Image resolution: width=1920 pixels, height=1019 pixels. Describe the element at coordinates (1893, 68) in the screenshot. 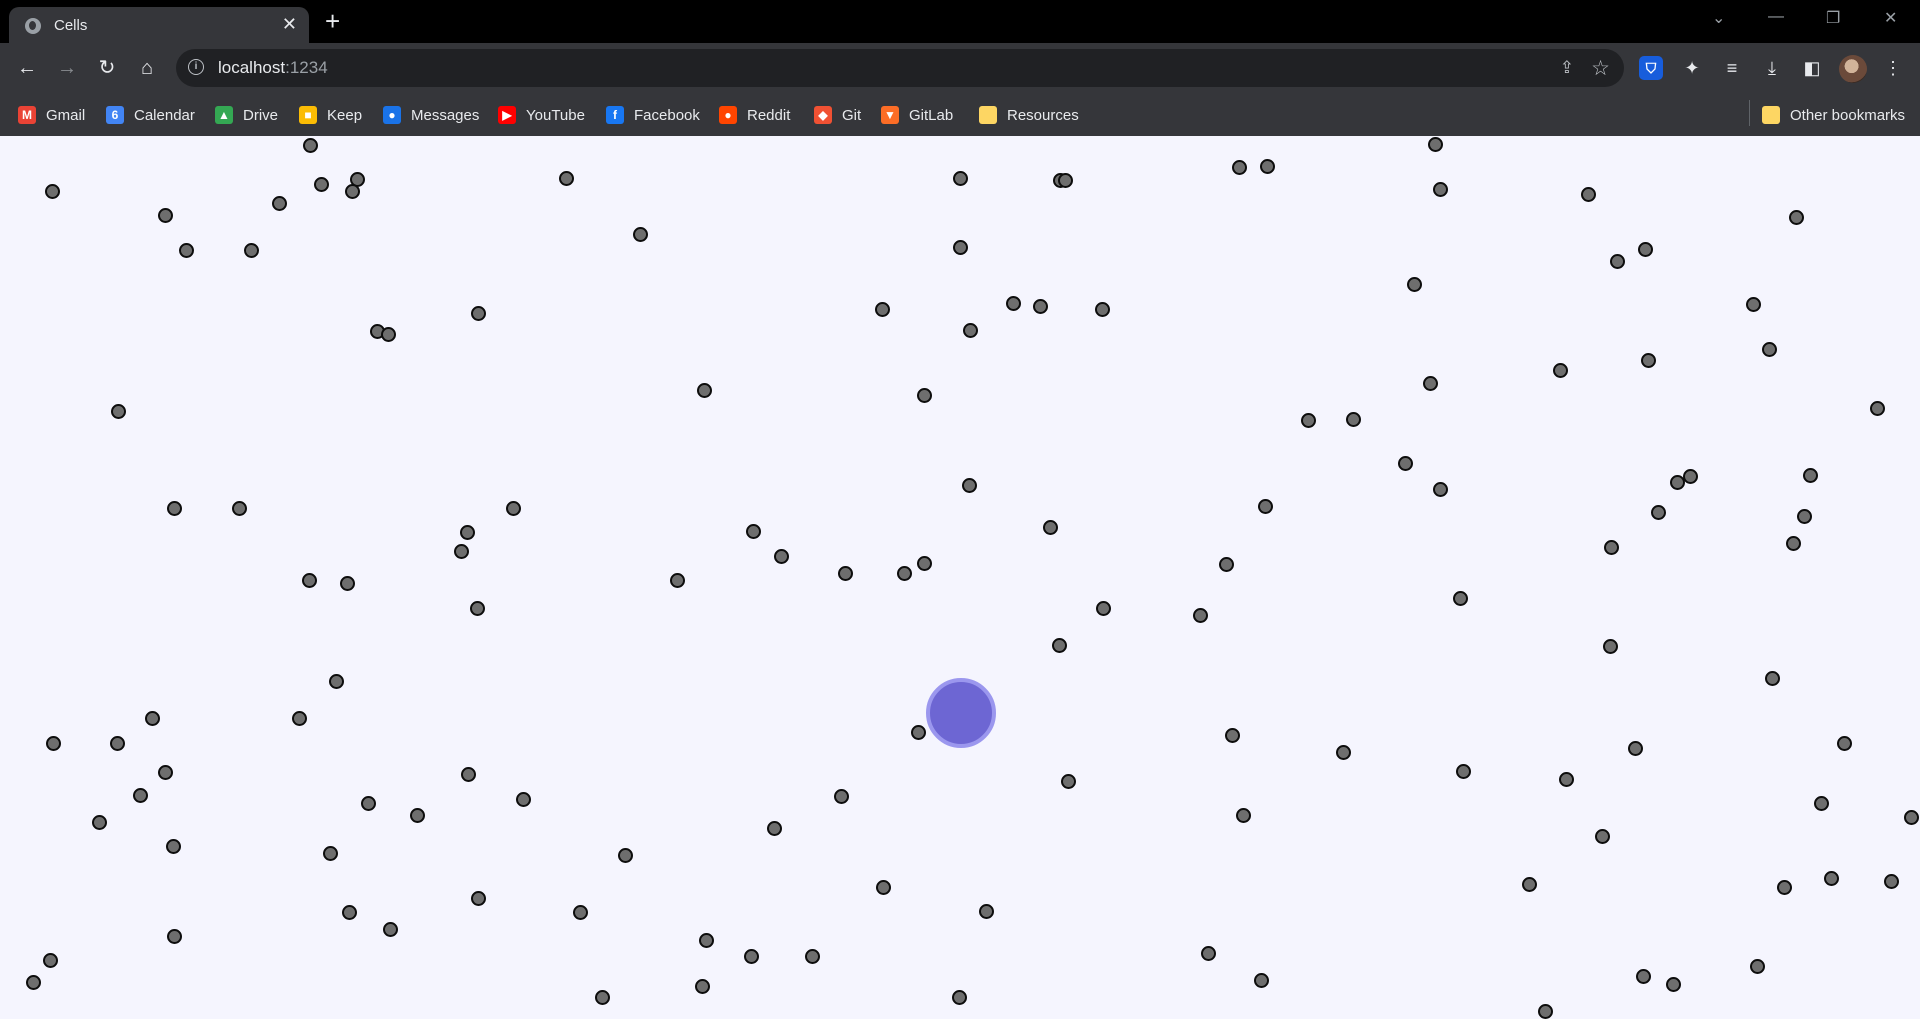

I see `menu-icon: ⋮` at that location.